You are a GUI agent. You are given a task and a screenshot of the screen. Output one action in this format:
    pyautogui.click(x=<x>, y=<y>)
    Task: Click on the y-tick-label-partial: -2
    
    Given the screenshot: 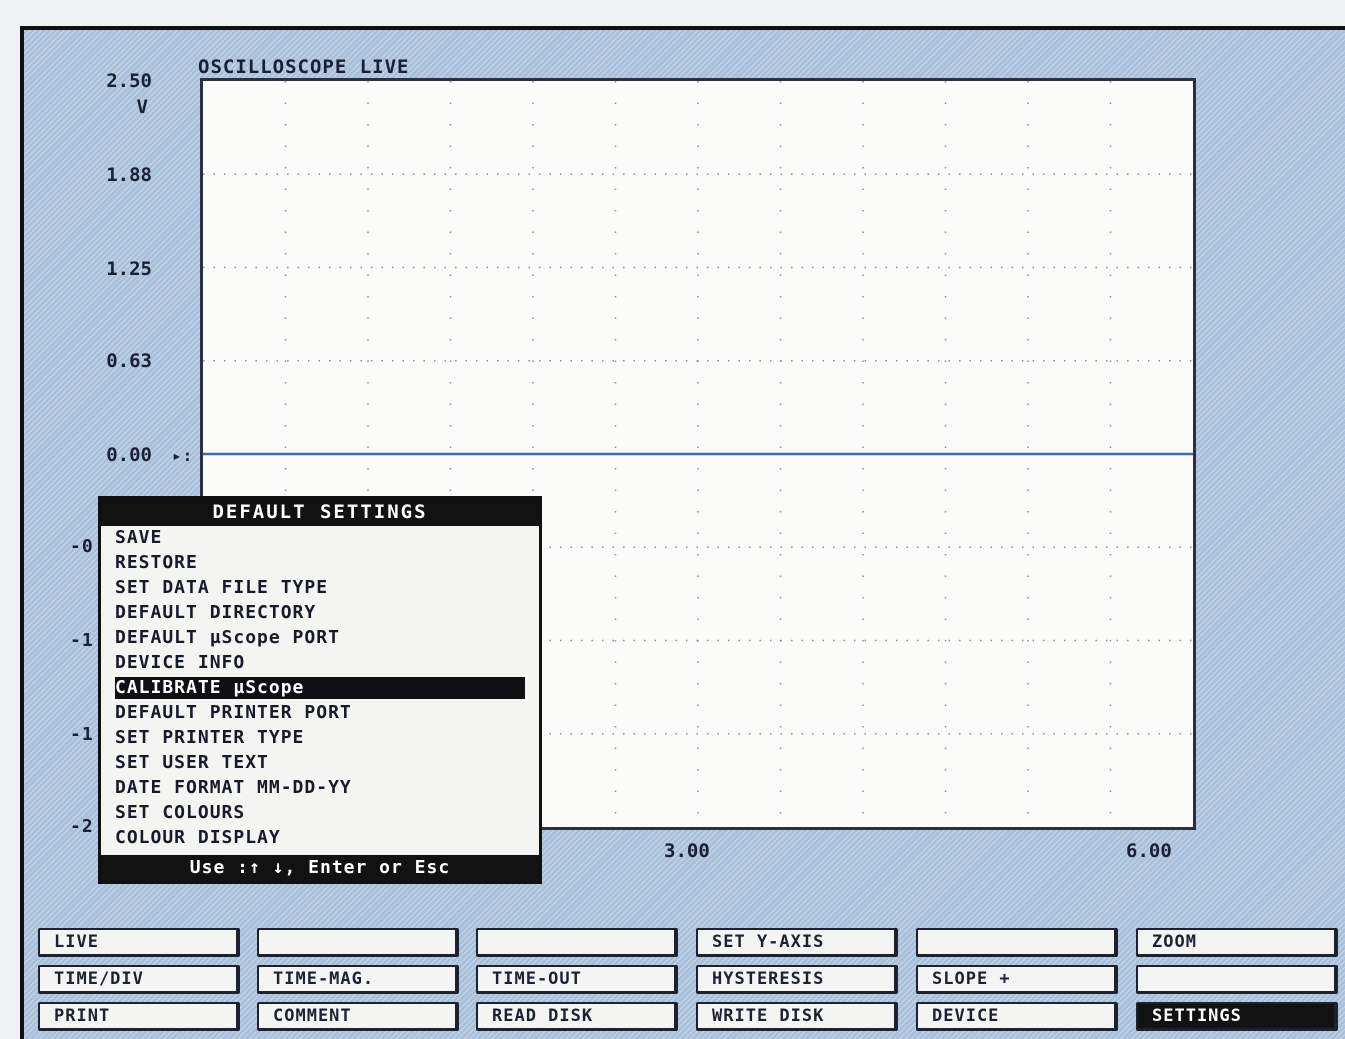 What is the action you would take?
    pyautogui.click(x=82, y=826)
    